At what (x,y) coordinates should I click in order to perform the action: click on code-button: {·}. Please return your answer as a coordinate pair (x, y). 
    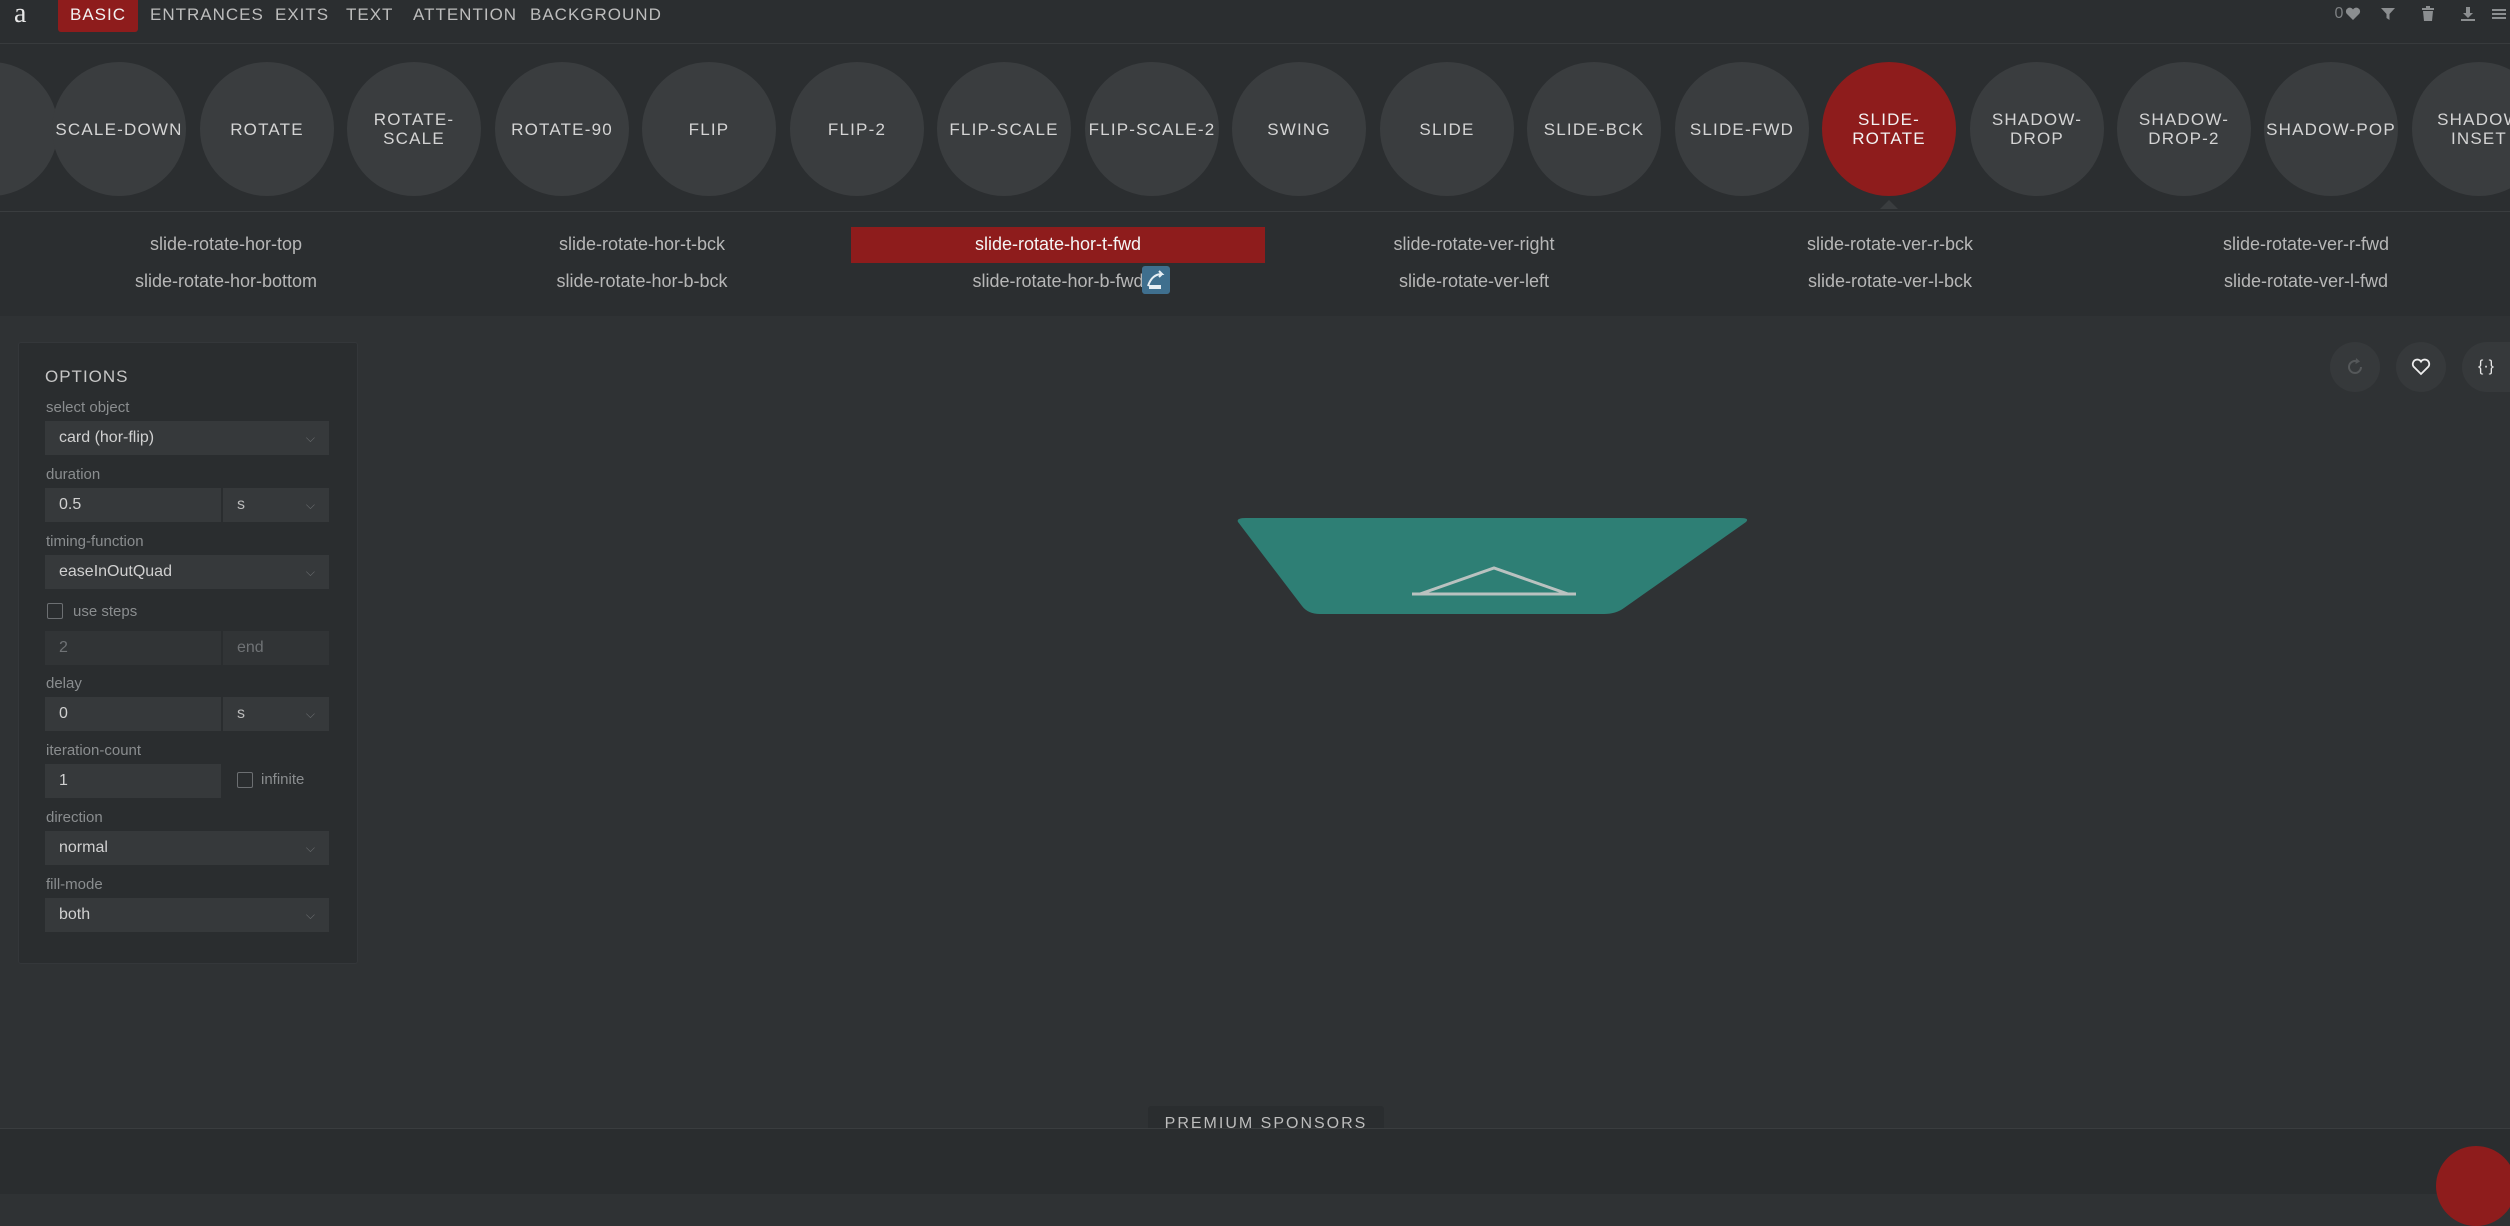
    Looking at the image, I should click on (2486, 367).